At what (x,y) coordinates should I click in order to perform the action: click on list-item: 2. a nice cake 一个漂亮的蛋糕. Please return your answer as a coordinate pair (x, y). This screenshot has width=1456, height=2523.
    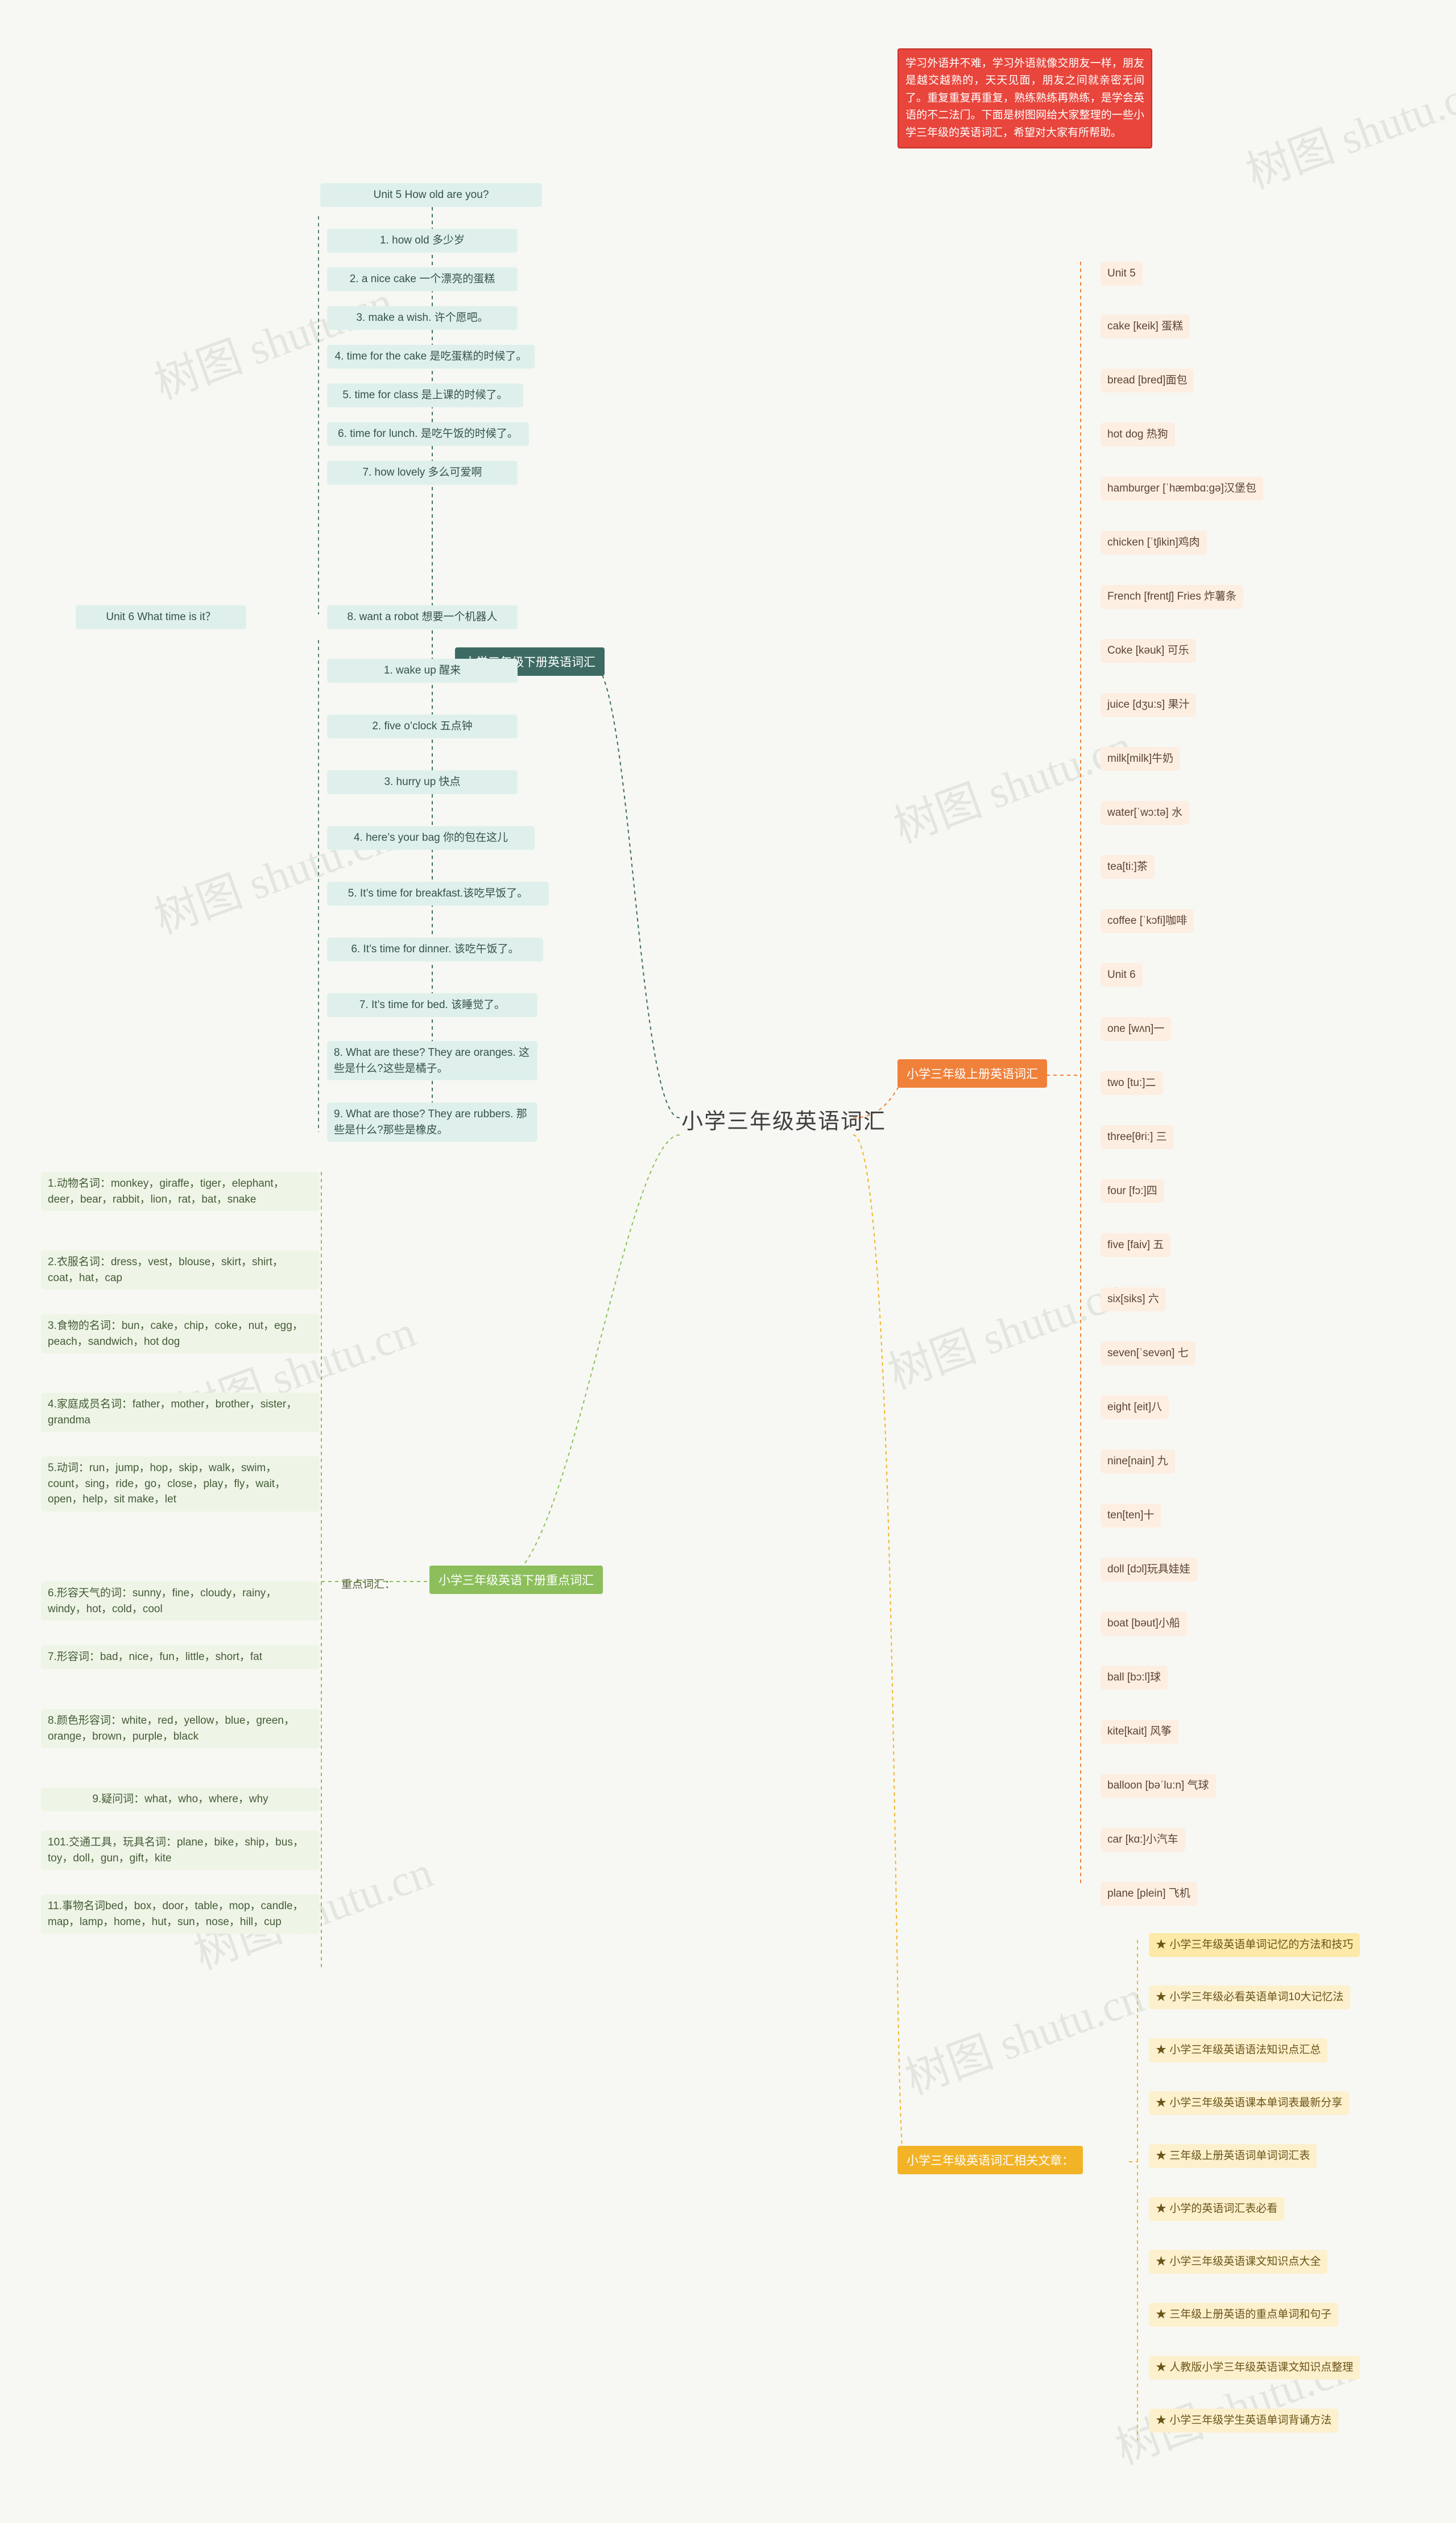
    Looking at the image, I should click on (422, 279).